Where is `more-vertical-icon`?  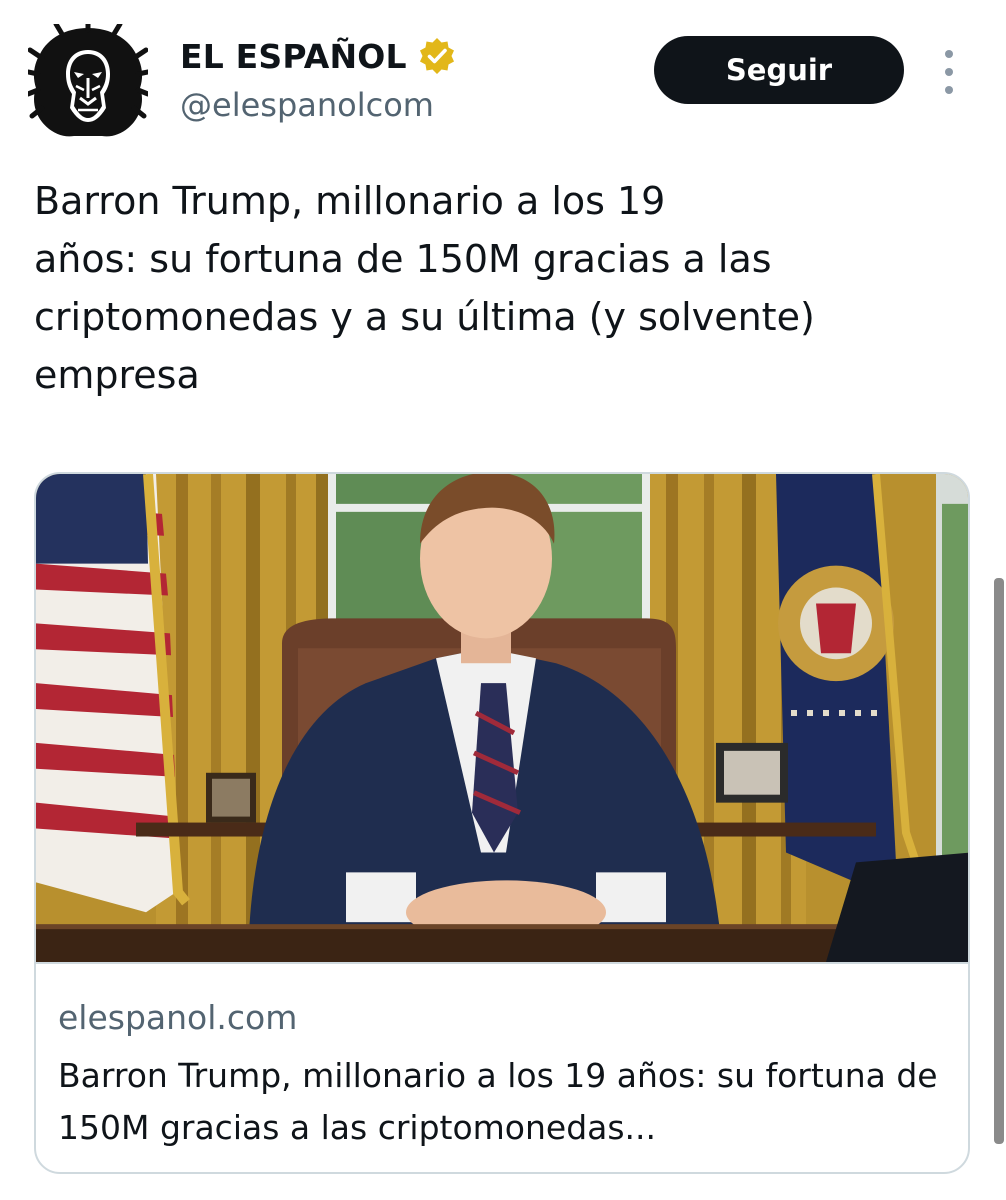
more-vertical-icon is located at coordinates (949, 72).